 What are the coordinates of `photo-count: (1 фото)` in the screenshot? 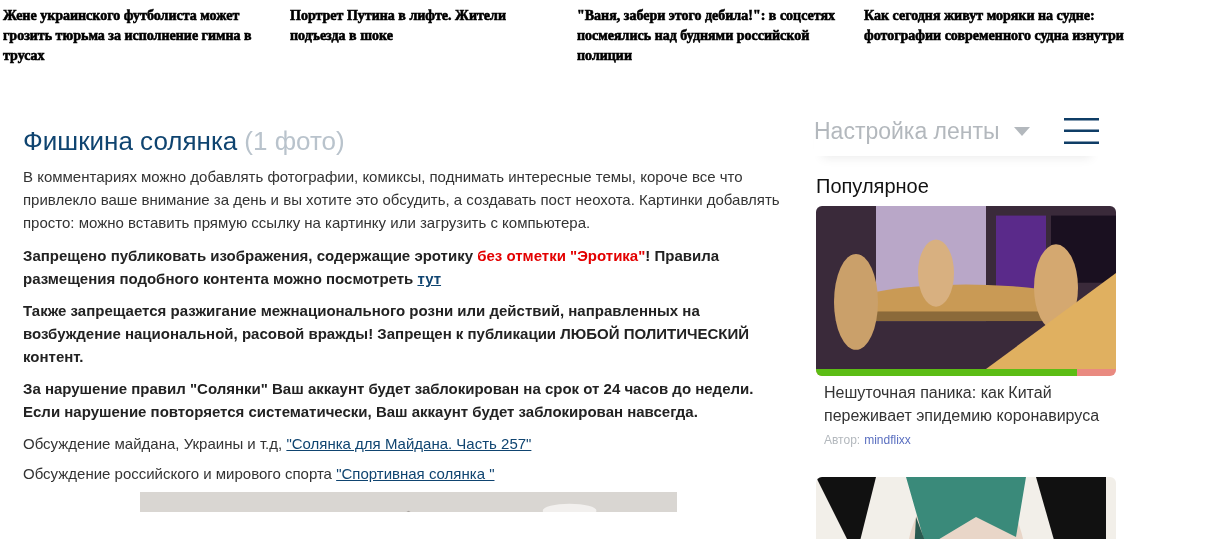 It's located at (294, 141).